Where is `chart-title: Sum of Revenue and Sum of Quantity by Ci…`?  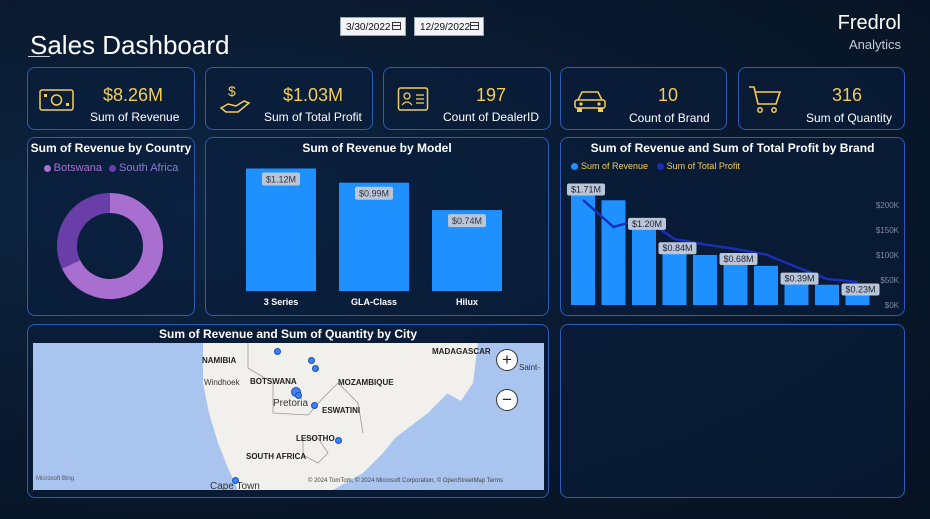 chart-title: Sum of Revenue and Sum of Quantity by Ci… is located at coordinates (288, 334).